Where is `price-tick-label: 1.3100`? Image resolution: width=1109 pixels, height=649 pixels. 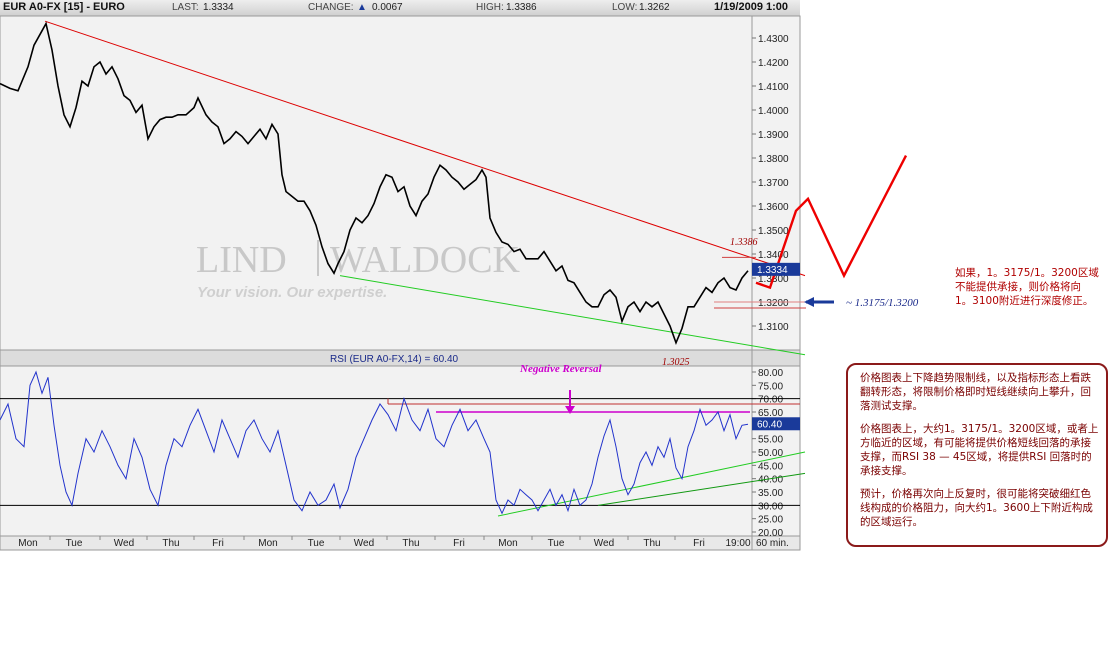
price-tick-label: 1.3100 is located at coordinates (773, 327).